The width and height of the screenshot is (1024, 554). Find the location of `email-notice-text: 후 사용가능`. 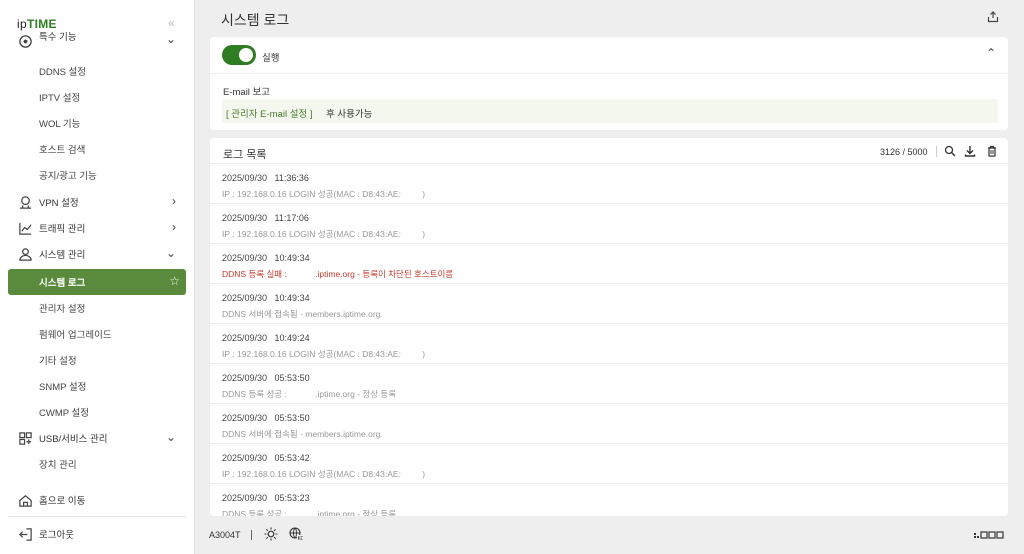

email-notice-text: 후 사용가능 is located at coordinates (349, 114).